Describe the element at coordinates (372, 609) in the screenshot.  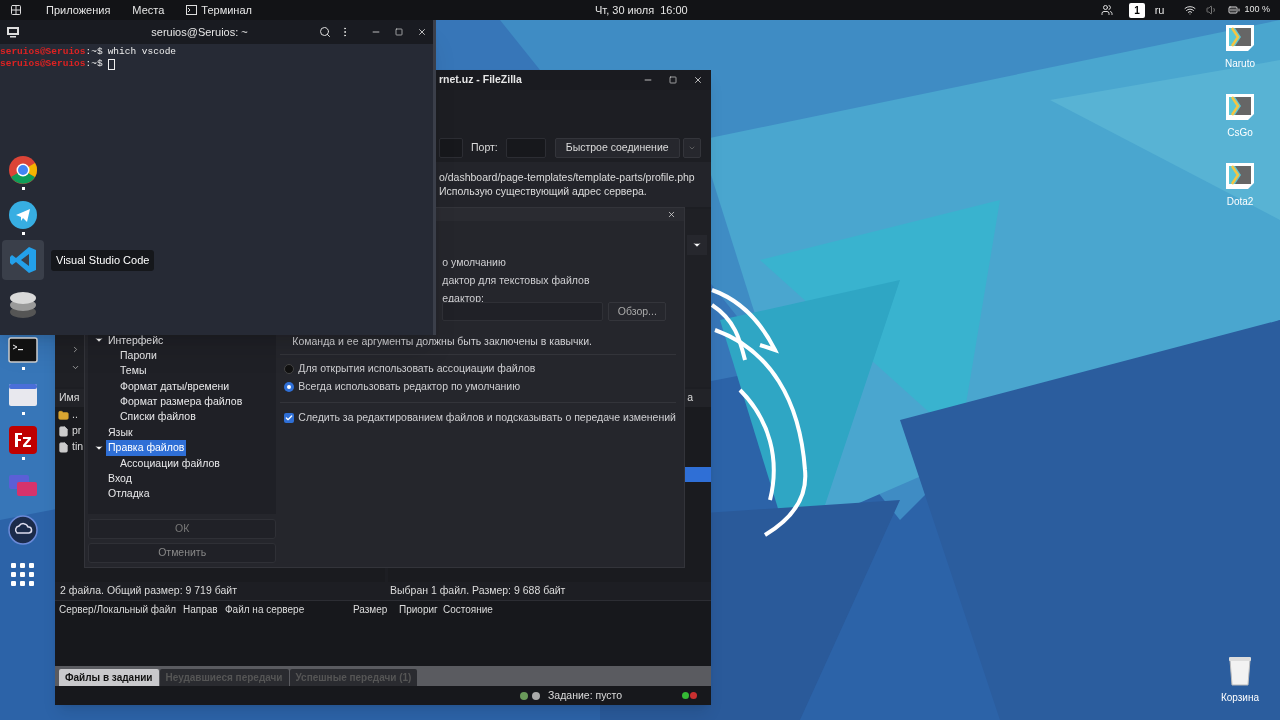
I see `column-header: Размер` at that location.